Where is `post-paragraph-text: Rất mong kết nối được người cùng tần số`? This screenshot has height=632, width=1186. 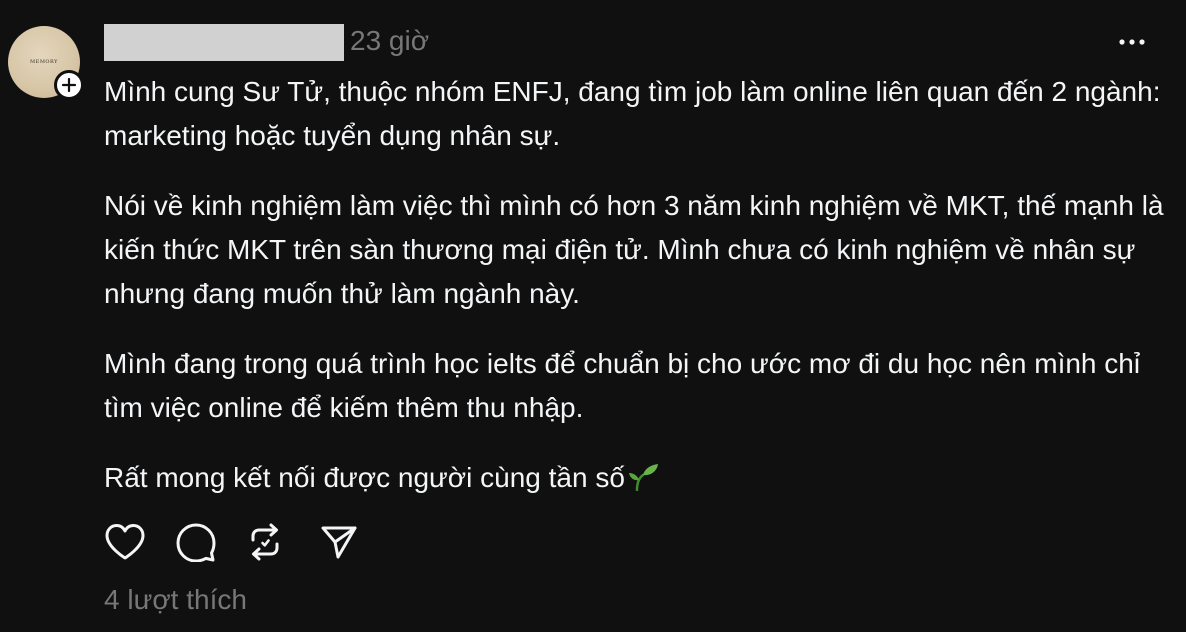 post-paragraph-text: Rất mong kết nối được người cùng tần số is located at coordinates (364, 477).